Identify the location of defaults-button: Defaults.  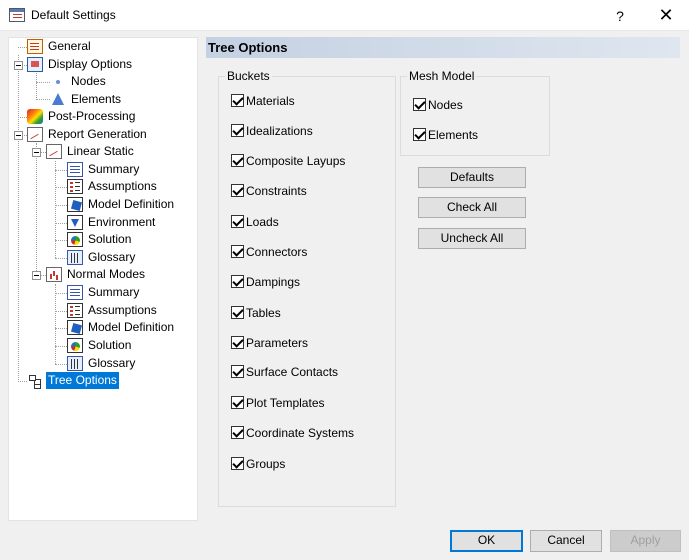
(472, 177).